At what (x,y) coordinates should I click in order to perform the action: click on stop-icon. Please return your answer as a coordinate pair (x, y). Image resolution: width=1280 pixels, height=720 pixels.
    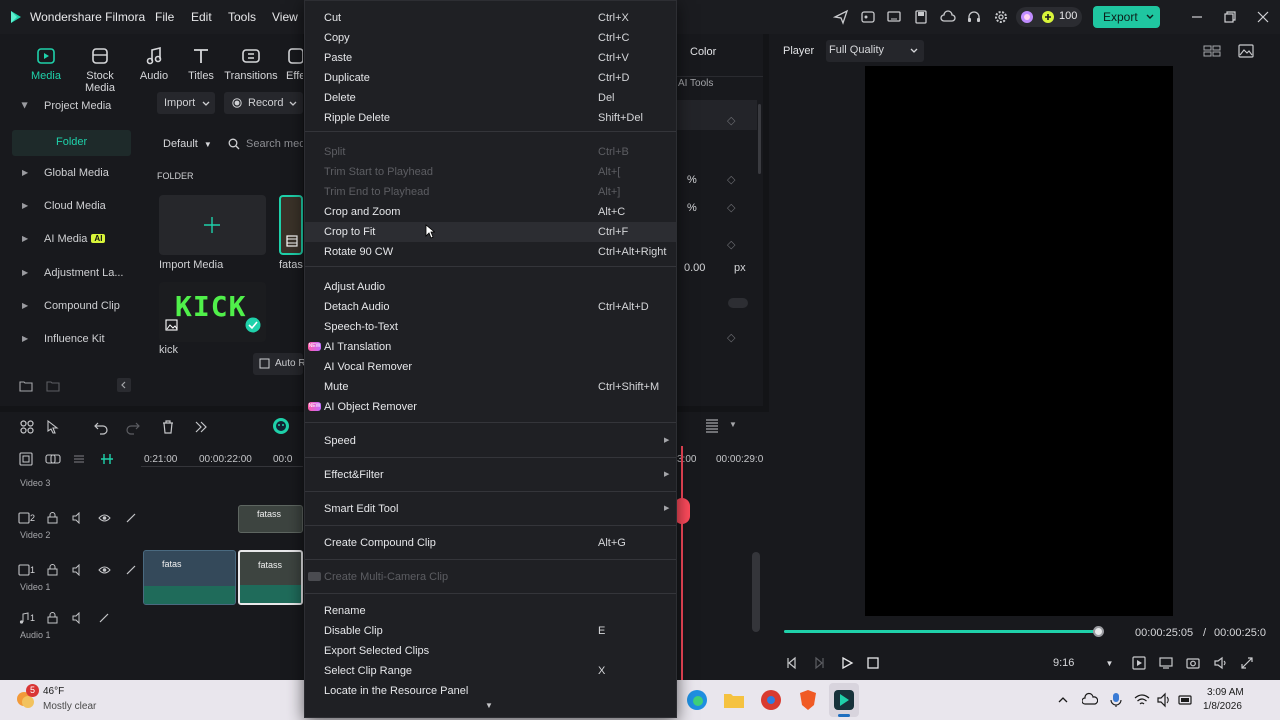
    Looking at the image, I should click on (873, 663).